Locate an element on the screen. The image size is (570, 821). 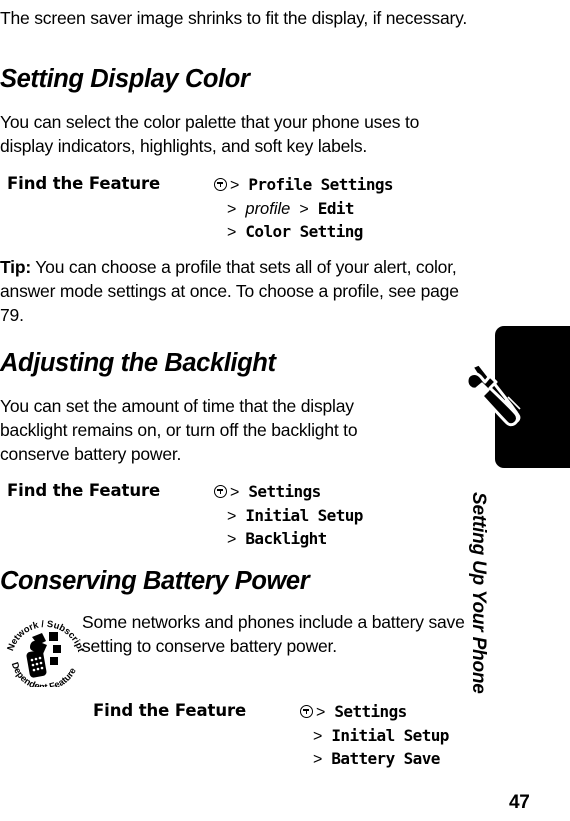
path-step-edit: Edit is located at coordinates (336, 208).